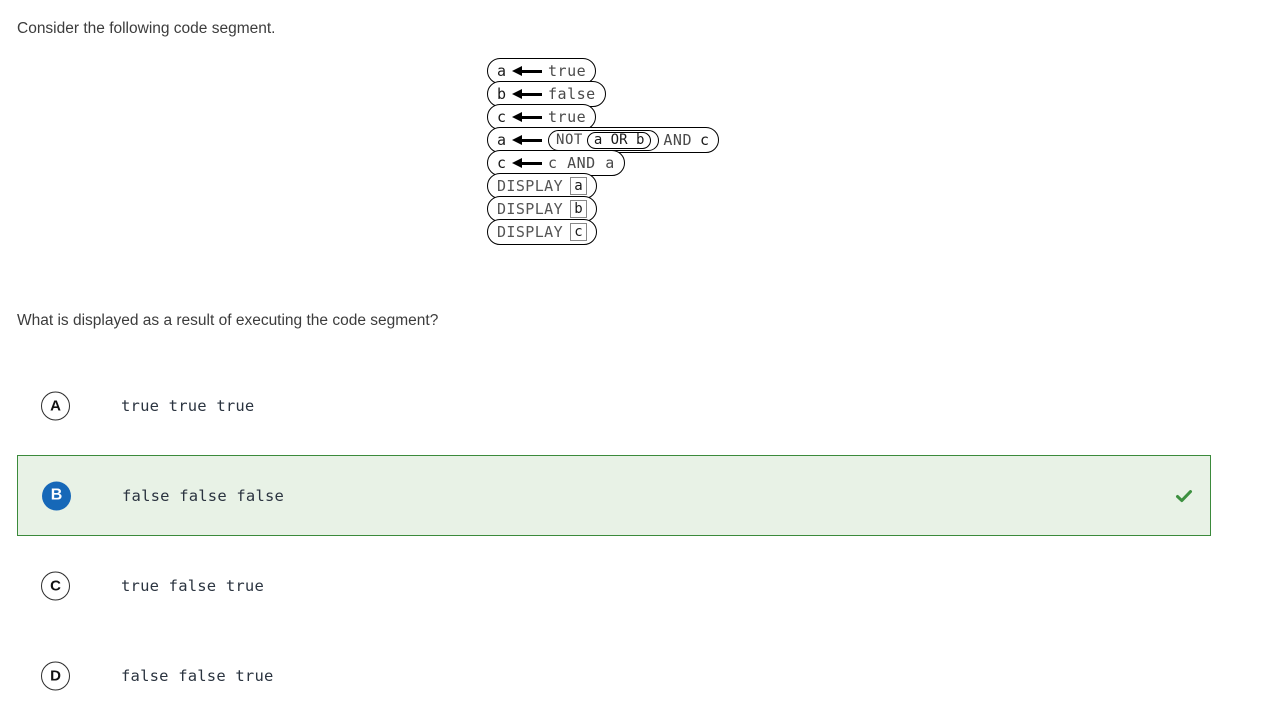 Image resolution: width=1283 pixels, height=726 pixels. What do you see at coordinates (1184, 496) in the screenshot?
I see `correct-check-icon` at bounding box center [1184, 496].